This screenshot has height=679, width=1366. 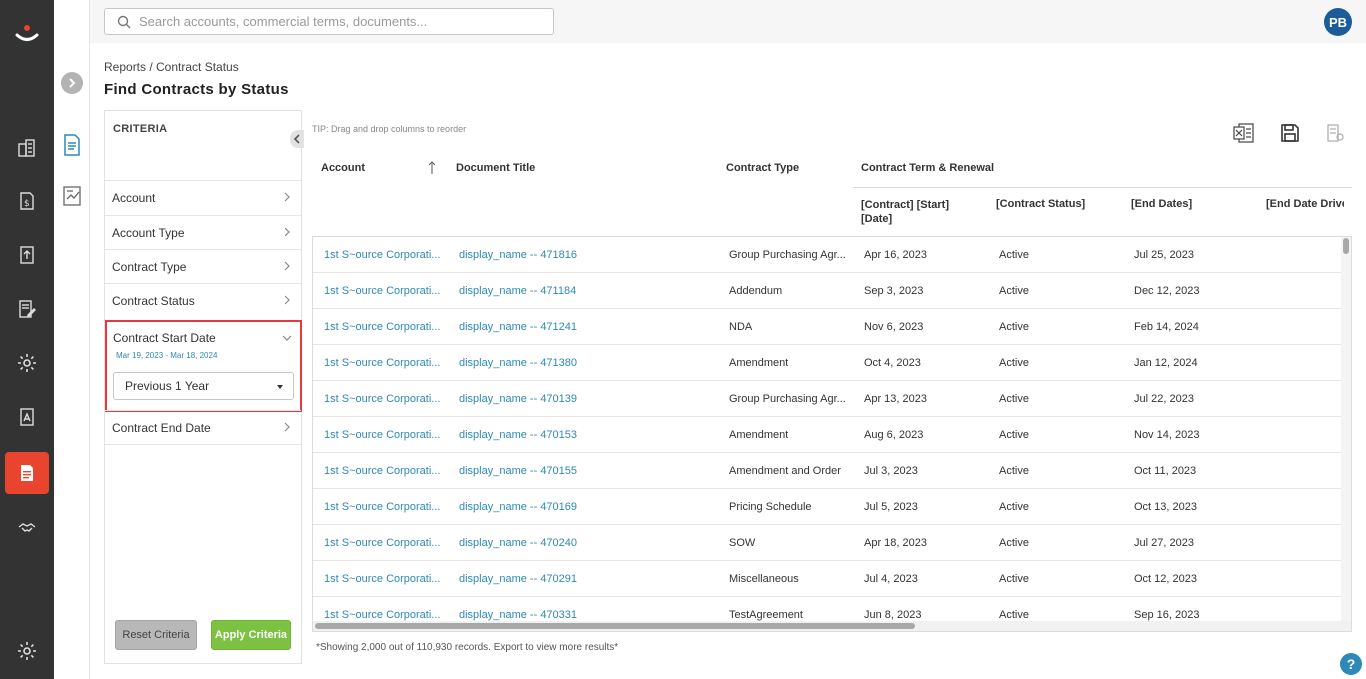 I want to click on help-button: ?, so click(x=1351, y=664).